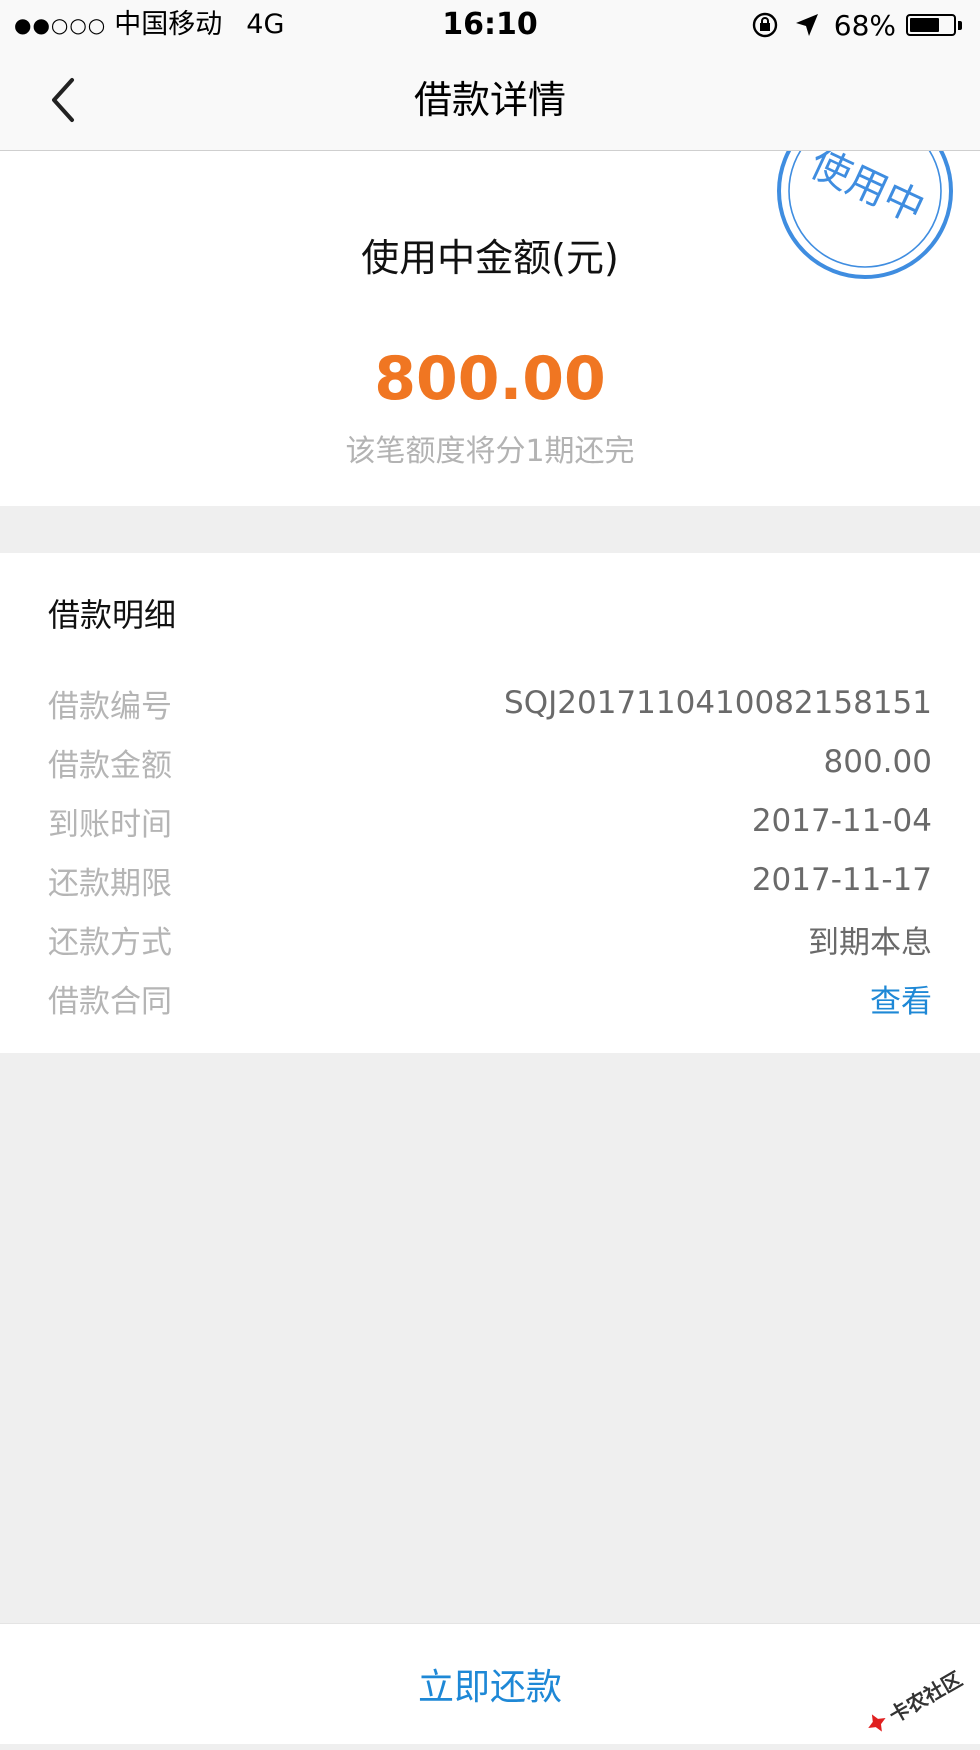  I want to click on repay-now-button: 立即还款, so click(490, 1684).